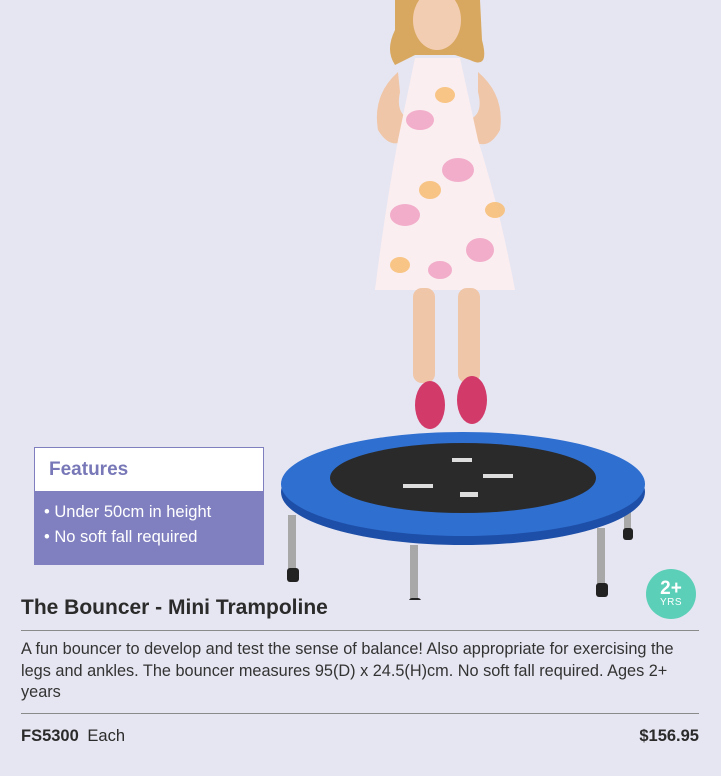  I want to click on age-badge: 2+ YRS, so click(671, 594).